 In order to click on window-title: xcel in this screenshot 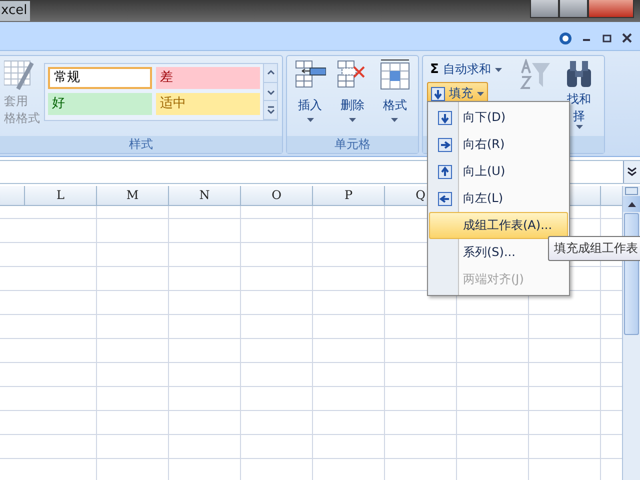, I will do `click(15, 11)`.